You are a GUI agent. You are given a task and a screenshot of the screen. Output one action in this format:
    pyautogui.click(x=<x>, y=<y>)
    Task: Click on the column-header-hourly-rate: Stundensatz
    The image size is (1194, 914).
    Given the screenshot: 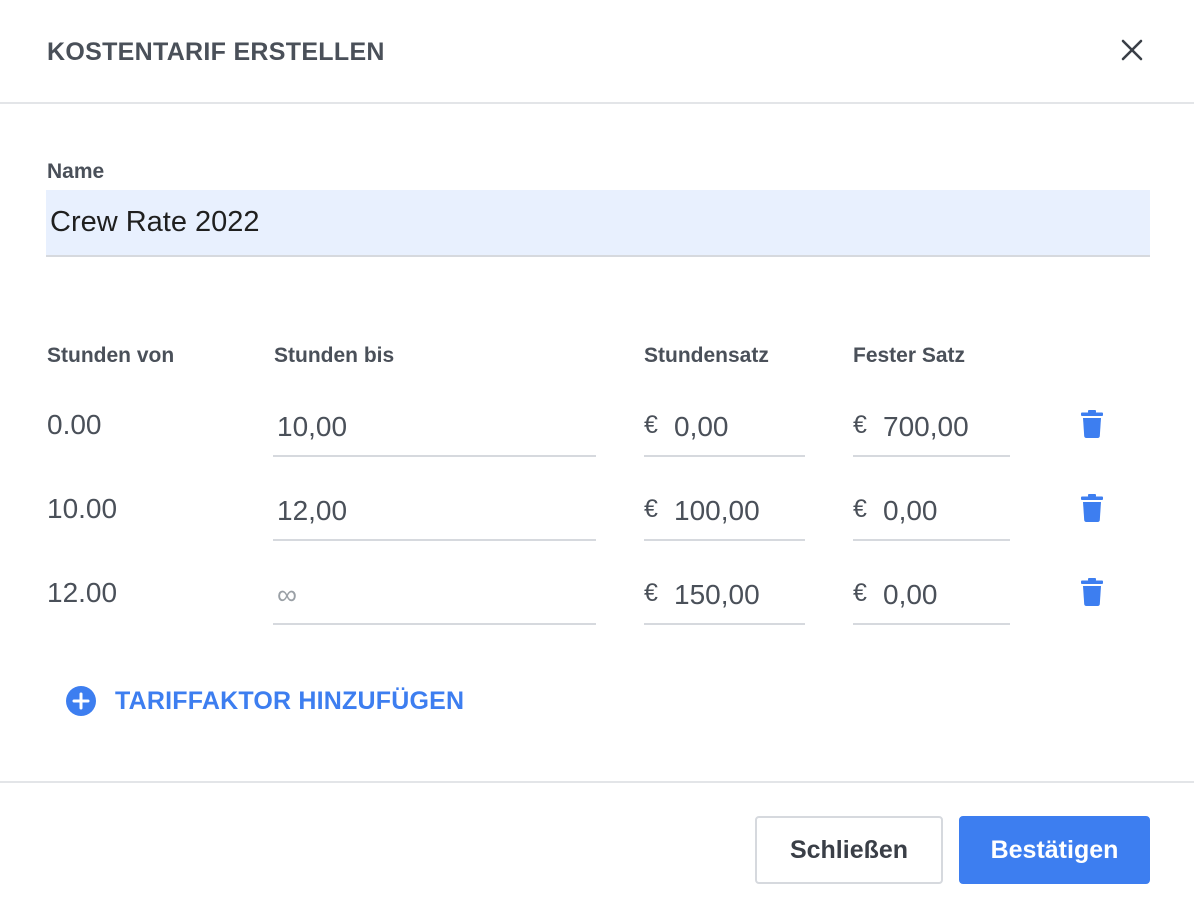 What is the action you would take?
    pyautogui.click(x=706, y=355)
    